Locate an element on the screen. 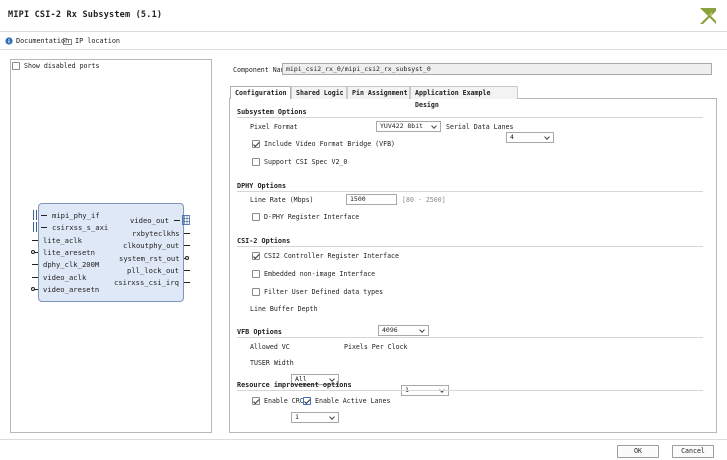 This screenshot has height=460, width=727. enable-crc-row: Enable CRC is located at coordinates (278, 401).